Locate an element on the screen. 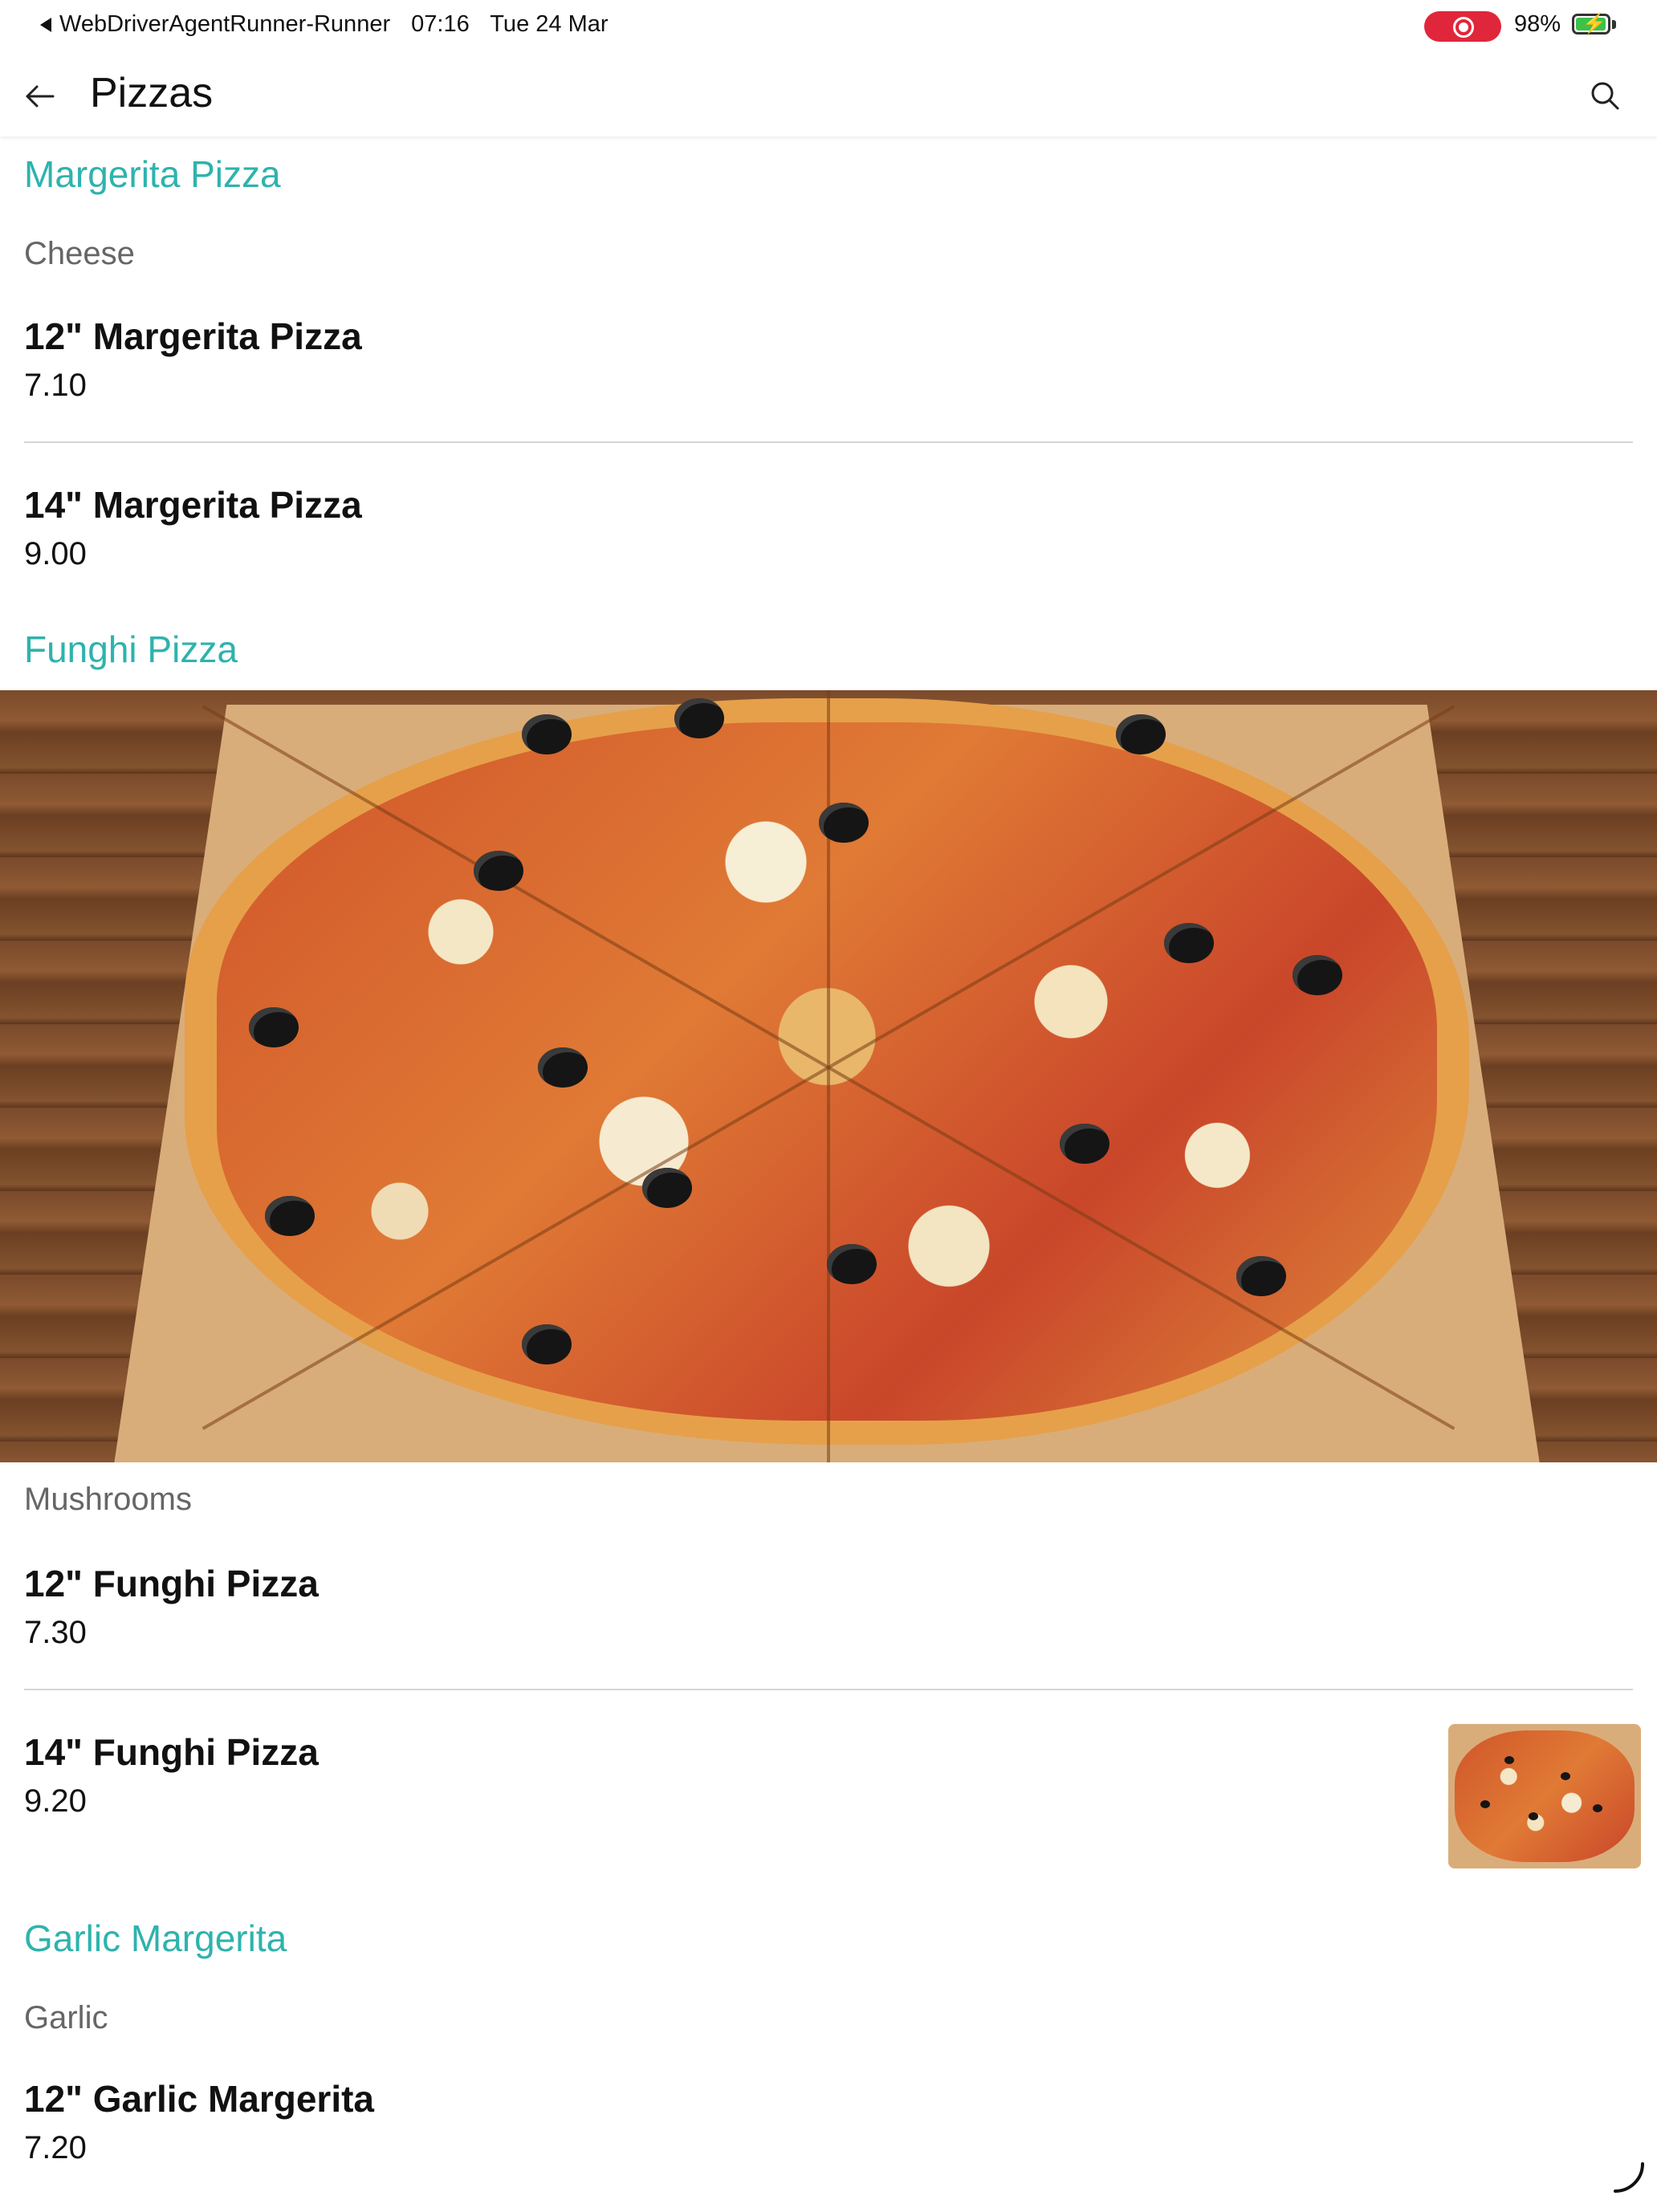 The image size is (1657, 2212). slice-cut is located at coordinates (828, 879).